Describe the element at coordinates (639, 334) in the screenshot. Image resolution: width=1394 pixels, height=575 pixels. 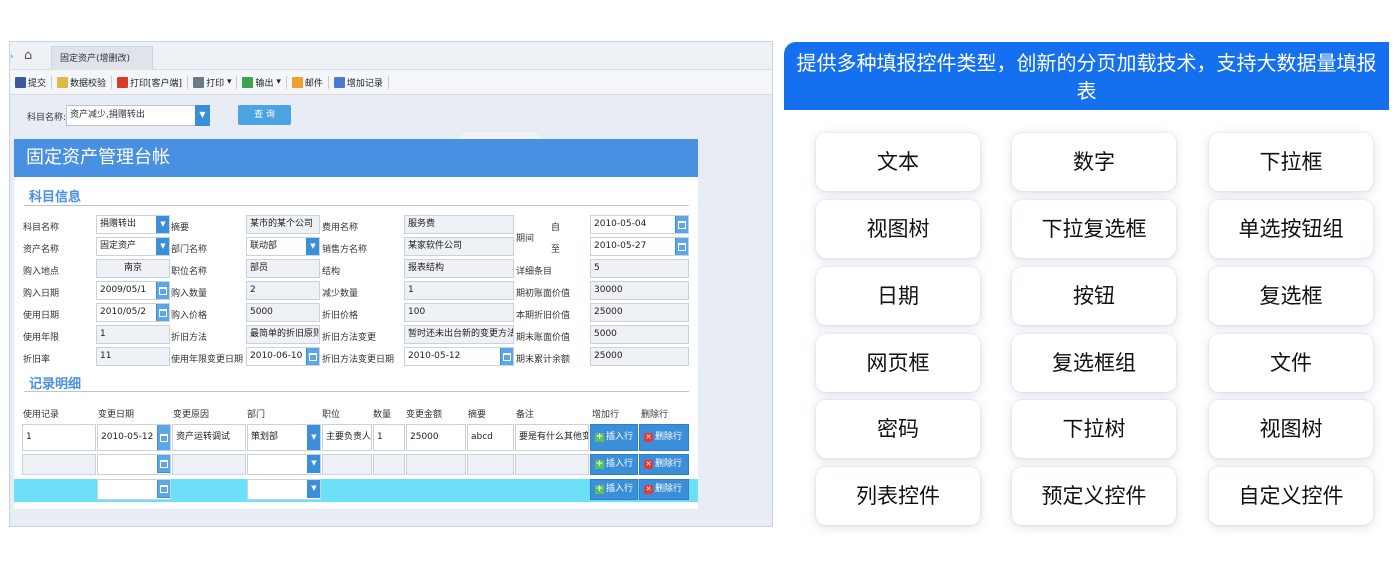
I see `end-value-field: 5000` at that location.